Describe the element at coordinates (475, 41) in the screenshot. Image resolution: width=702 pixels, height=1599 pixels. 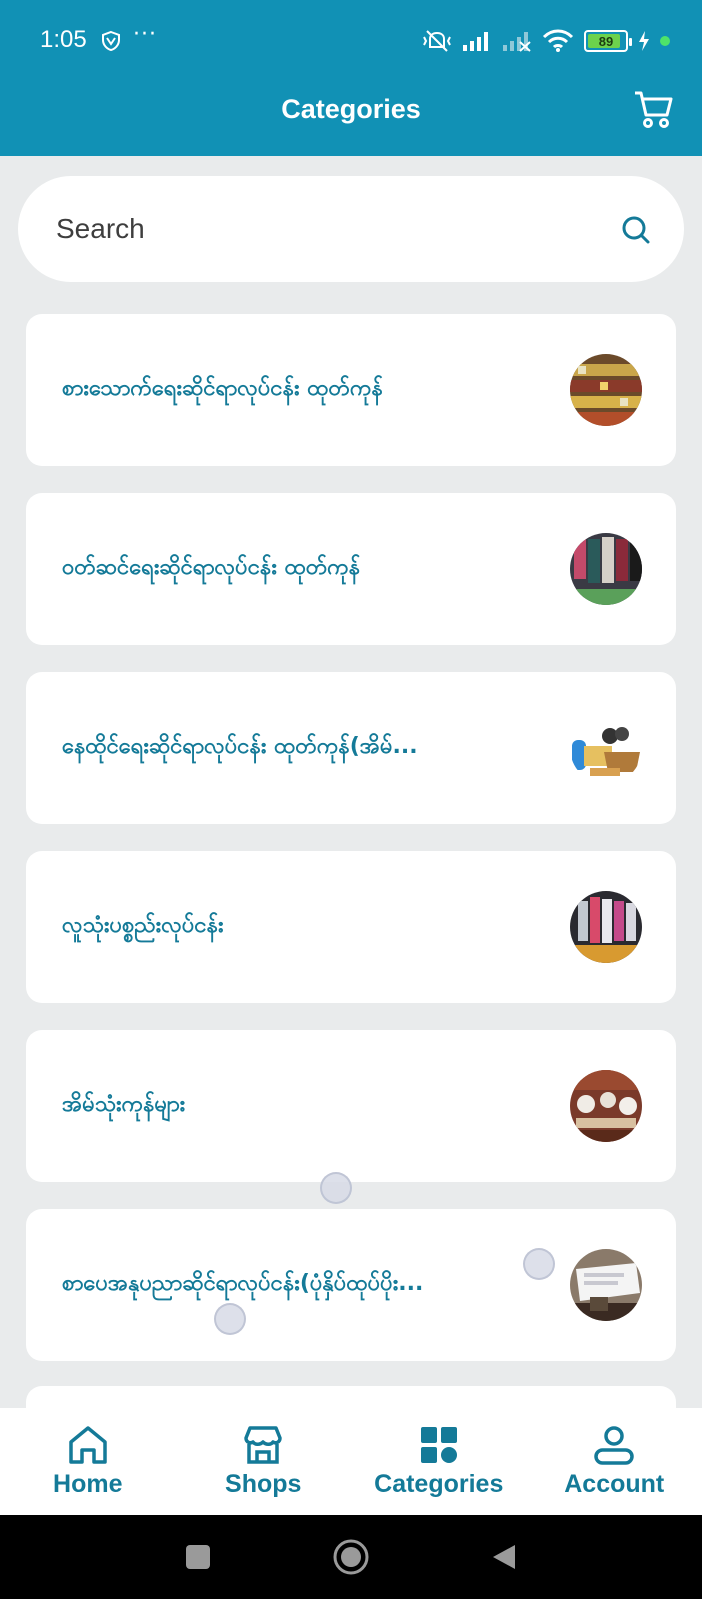
I see `signal-strength-icon` at that location.